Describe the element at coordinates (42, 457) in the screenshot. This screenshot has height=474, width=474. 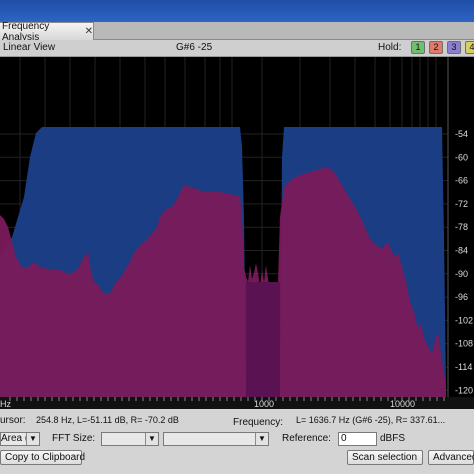
I see `copy-to-clipboard-button: Copy to Clipboard` at that location.